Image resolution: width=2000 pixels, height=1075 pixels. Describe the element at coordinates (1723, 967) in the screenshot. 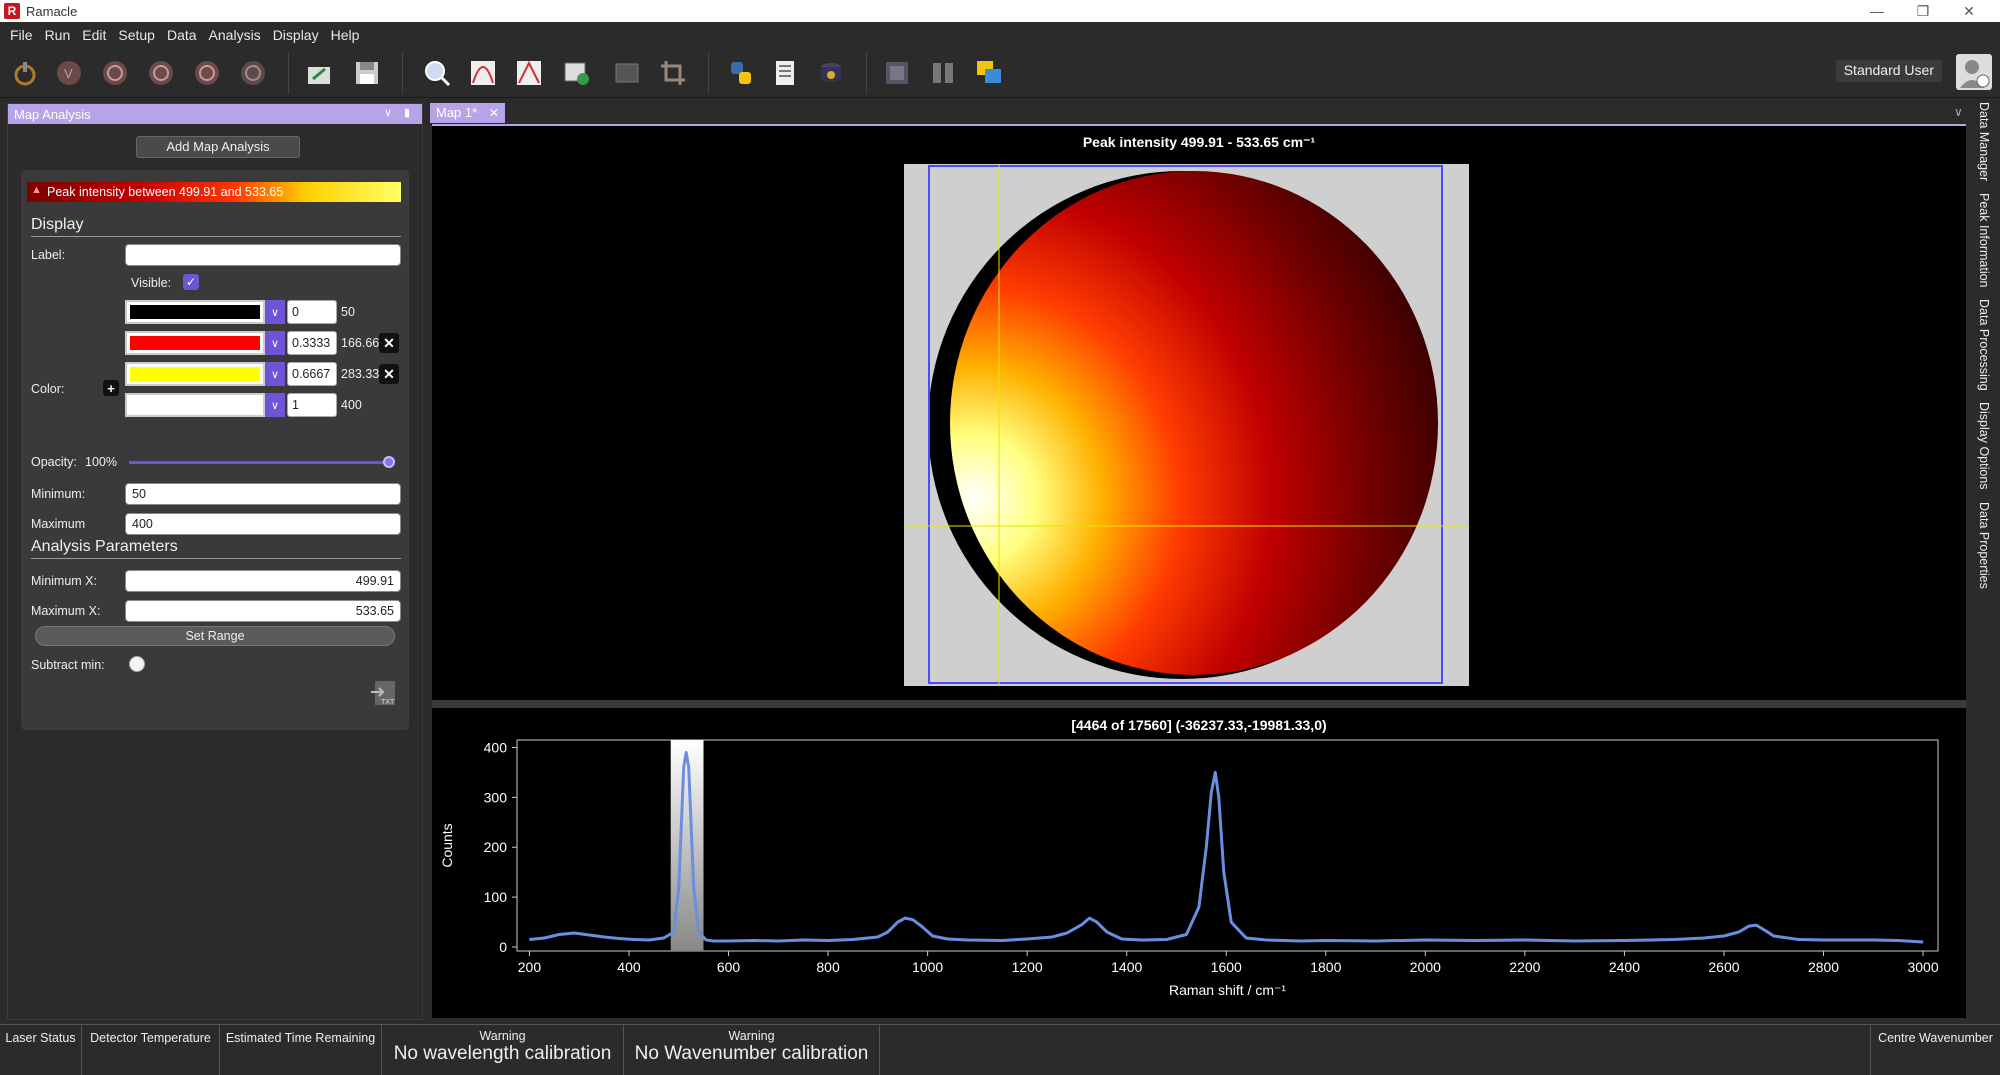

I see `x-tick-label: 2600` at that location.